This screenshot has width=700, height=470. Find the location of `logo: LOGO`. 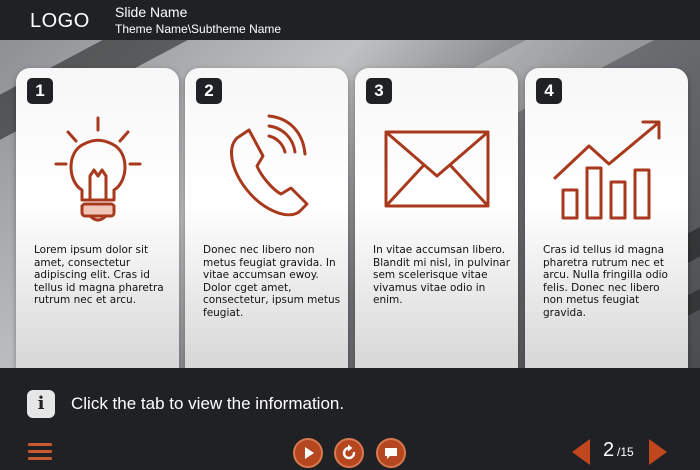

logo: LOGO is located at coordinates (60, 21).